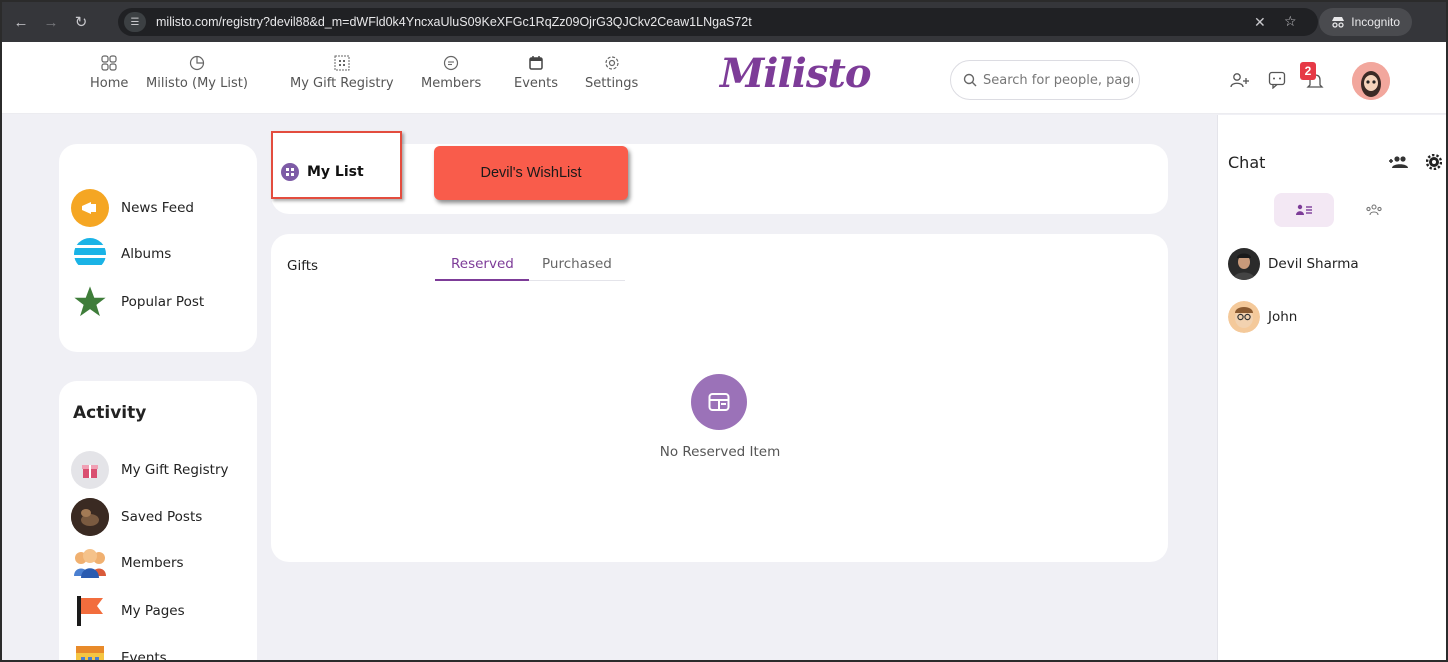  Describe the element at coordinates (146, 254) in the screenshot. I see `sidebar-item-label: Albums` at that location.